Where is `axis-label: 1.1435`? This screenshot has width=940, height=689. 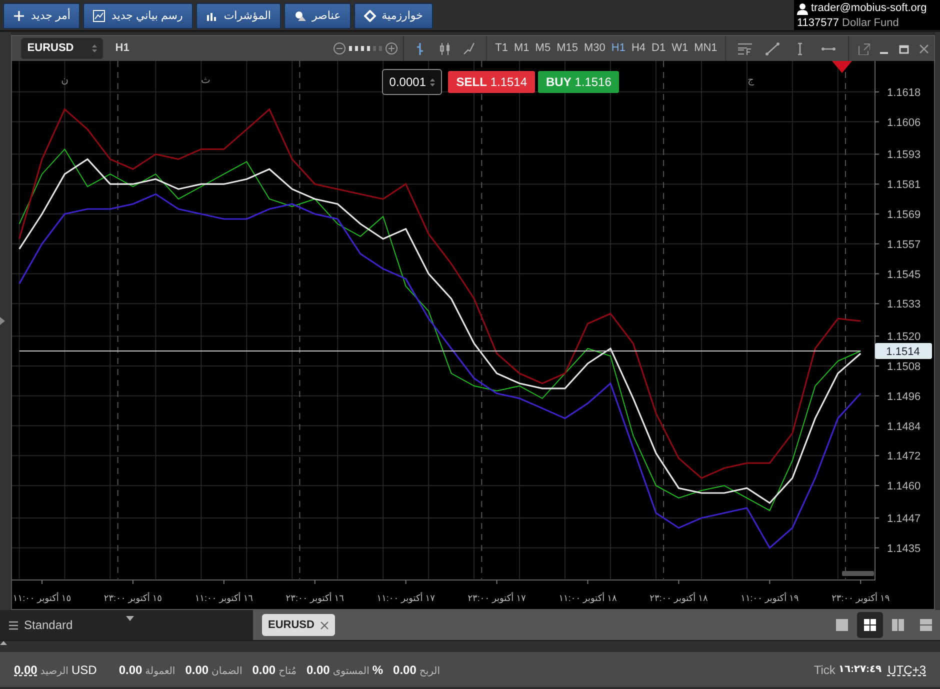
axis-label: 1.1435 is located at coordinates (904, 548).